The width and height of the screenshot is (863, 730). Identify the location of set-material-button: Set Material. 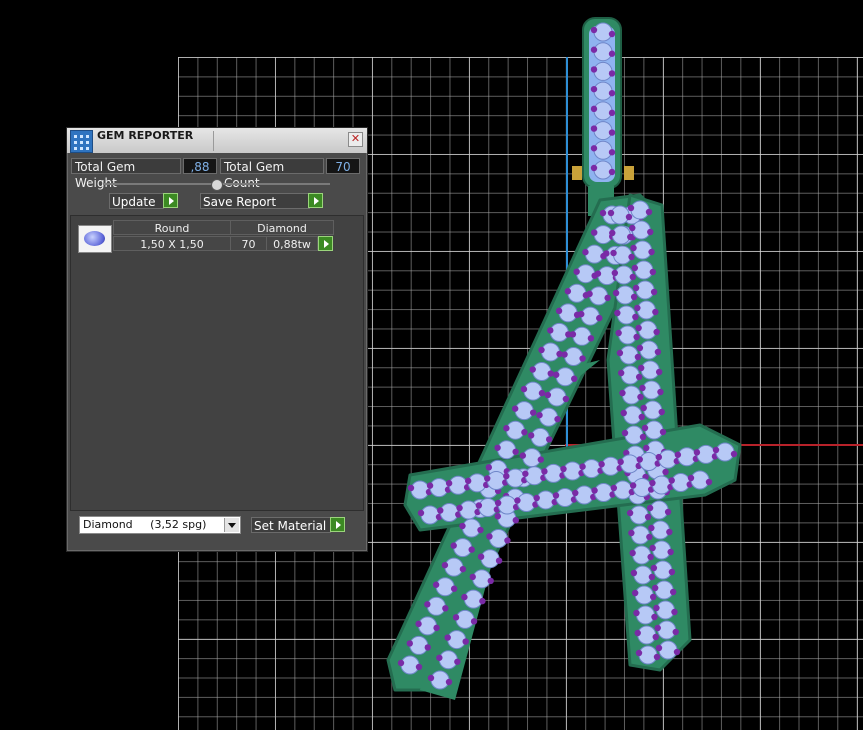
(291, 525).